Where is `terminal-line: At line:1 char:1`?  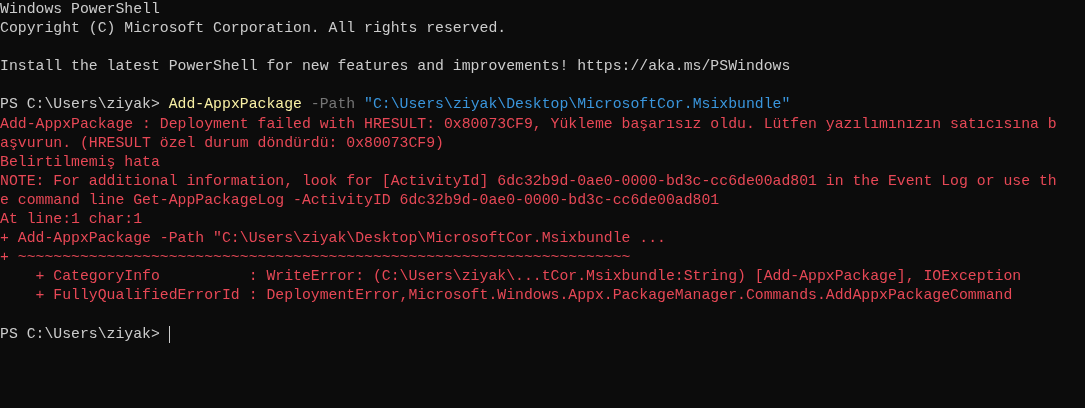
terminal-line: At line:1 char:1 is located at coordinates (71, 220).